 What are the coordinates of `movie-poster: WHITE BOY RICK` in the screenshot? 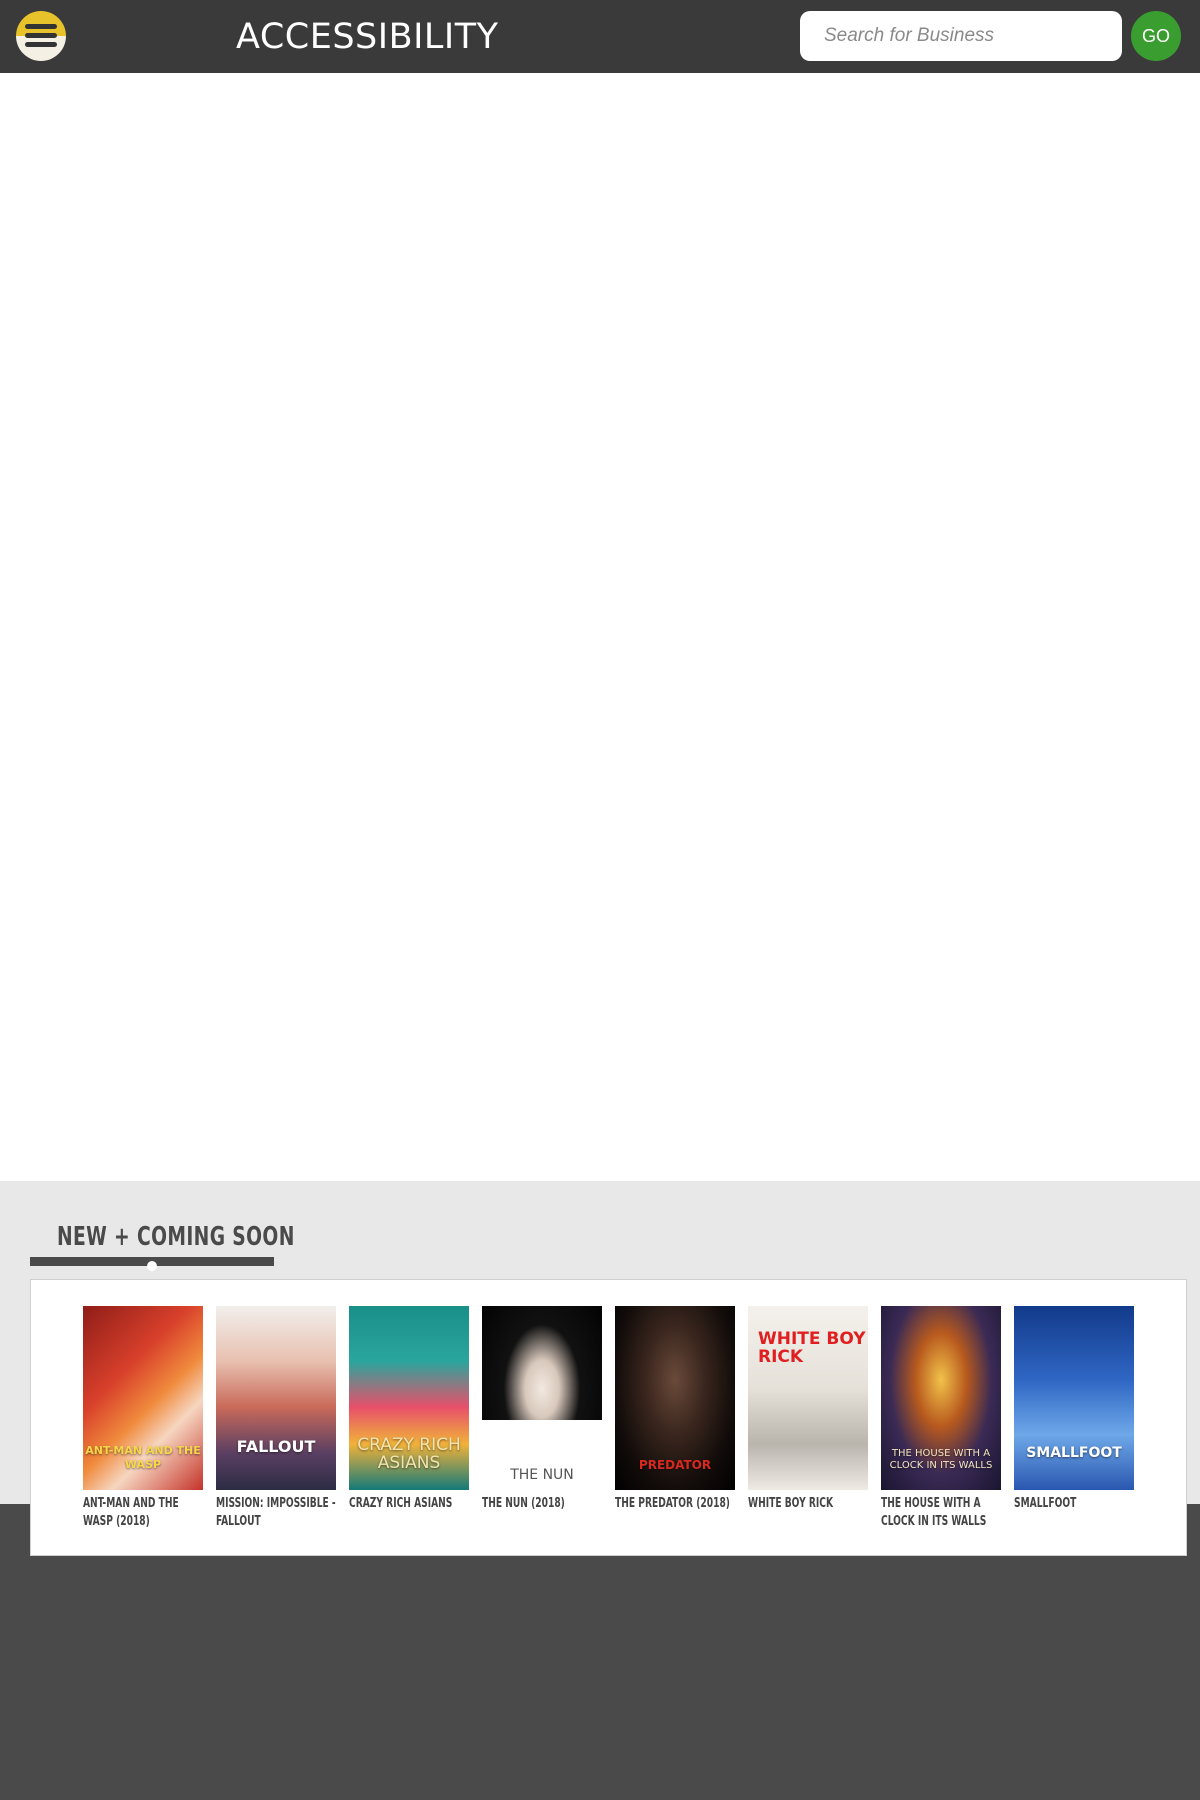 It's located at (808, 1398).